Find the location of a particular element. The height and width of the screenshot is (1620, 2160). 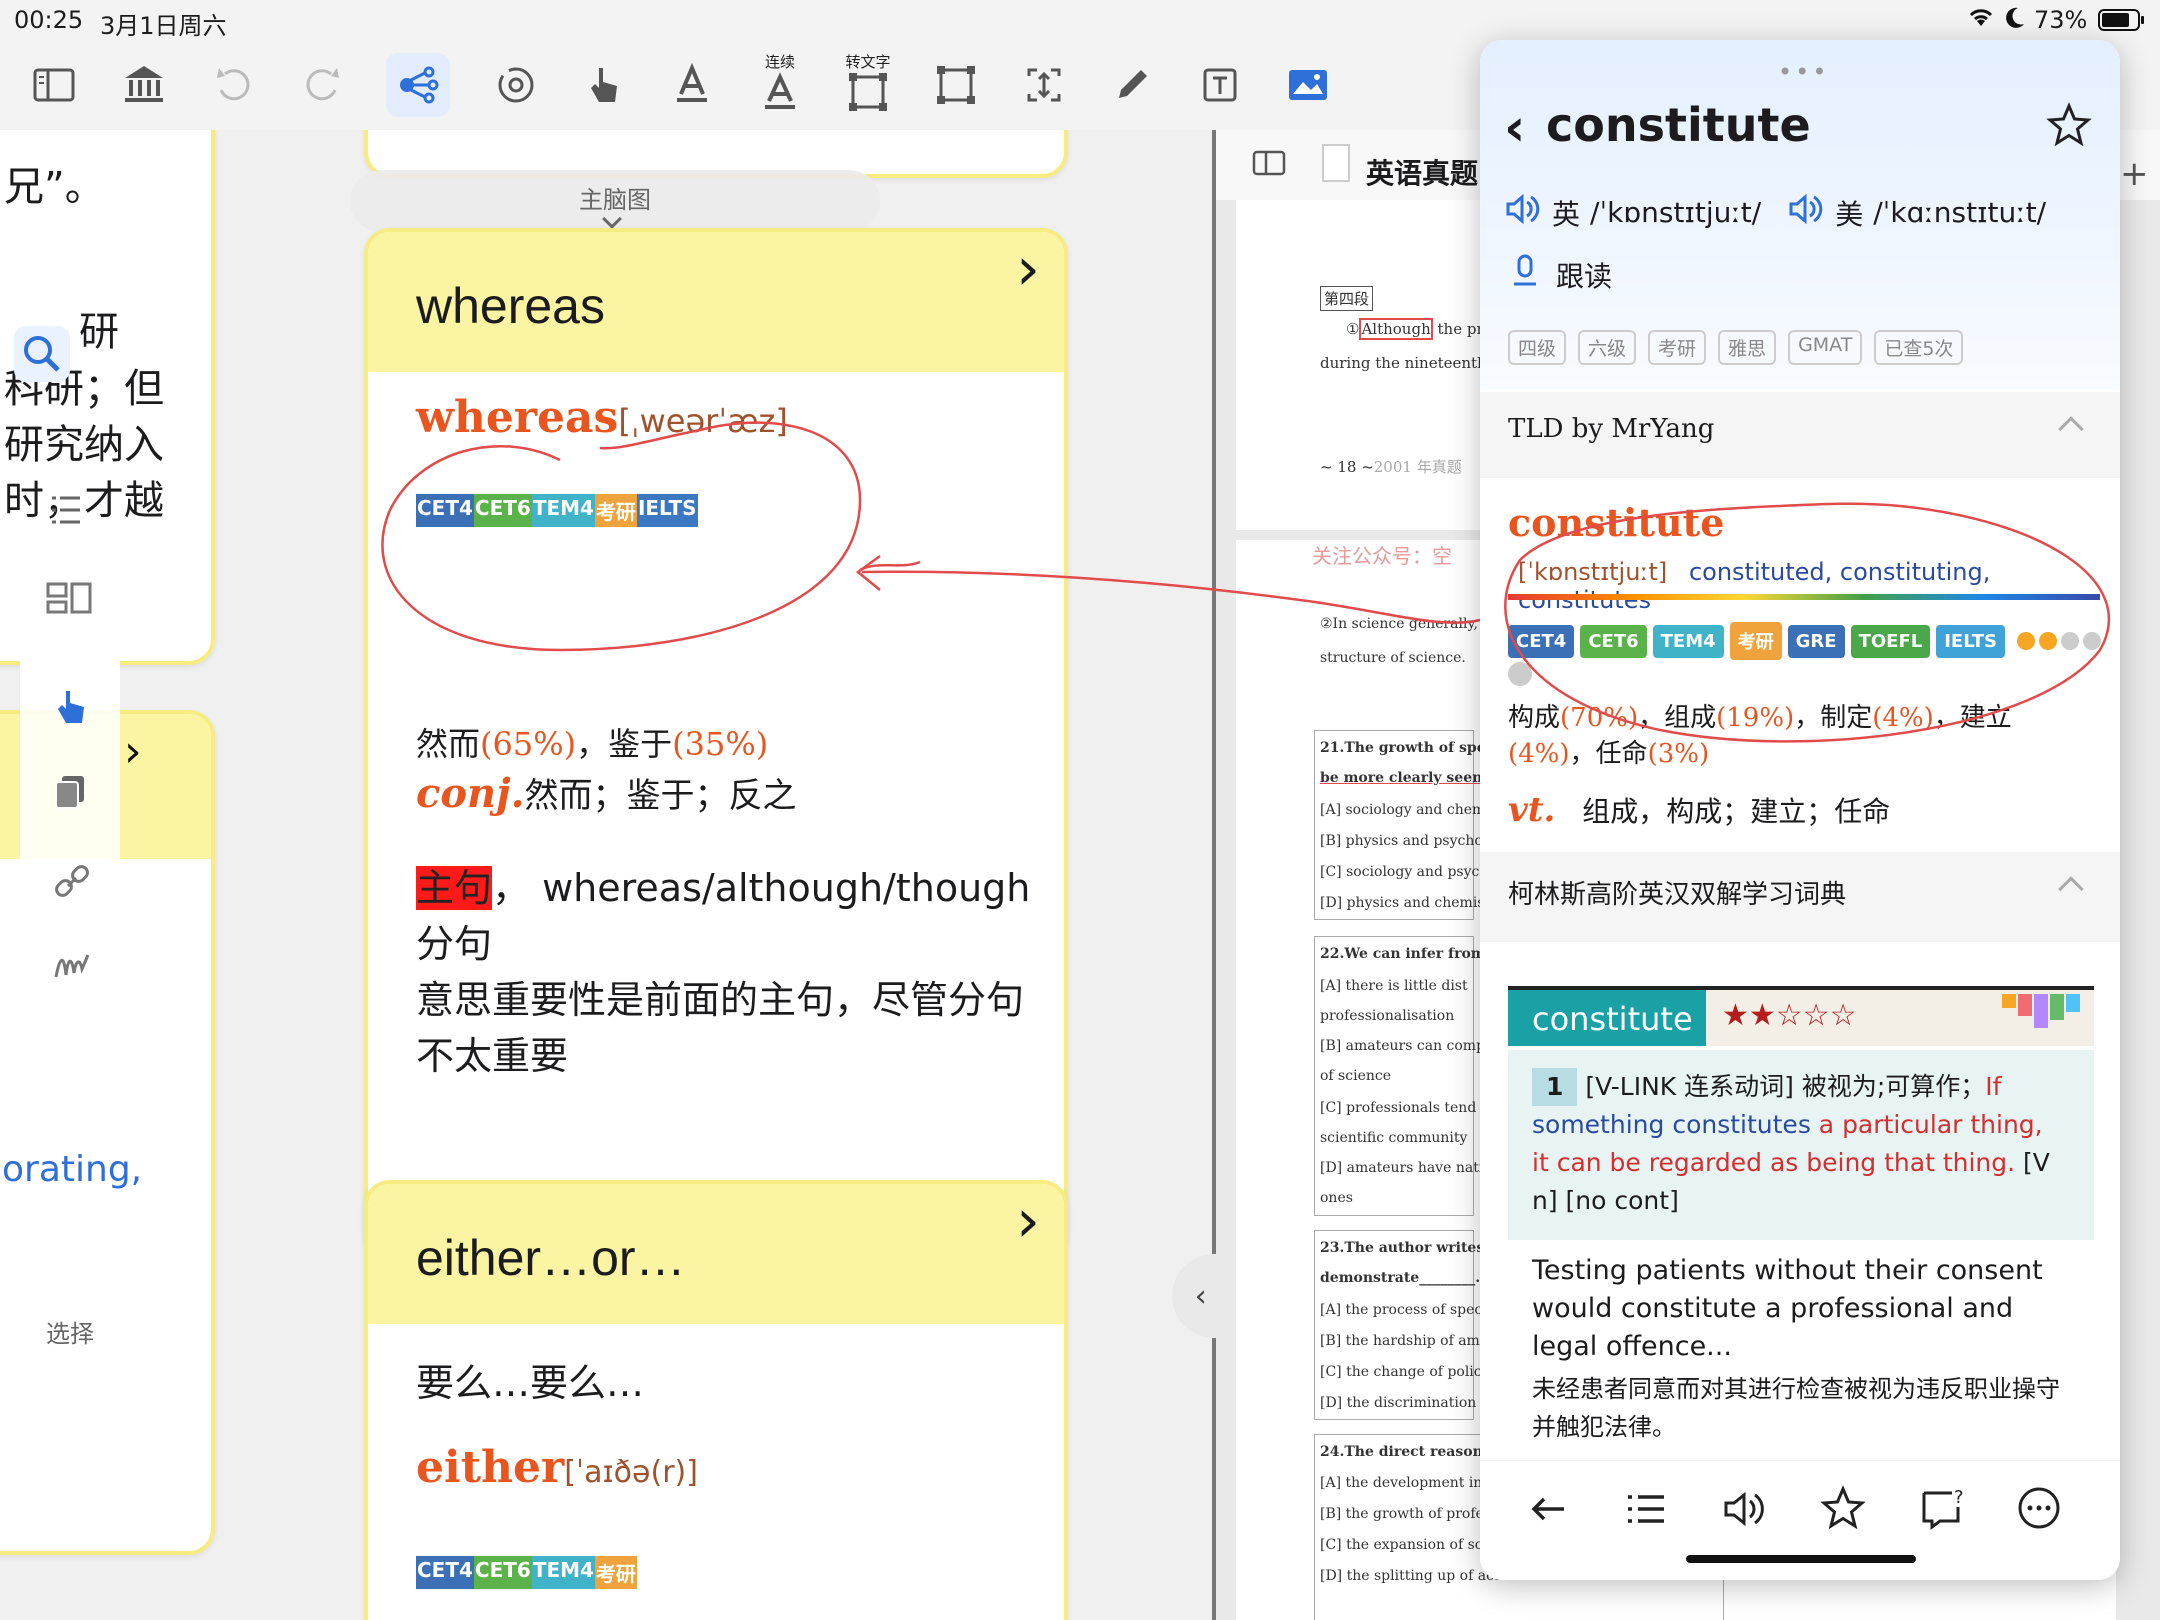

ink-annotation is located at coordinates (1807, 622).